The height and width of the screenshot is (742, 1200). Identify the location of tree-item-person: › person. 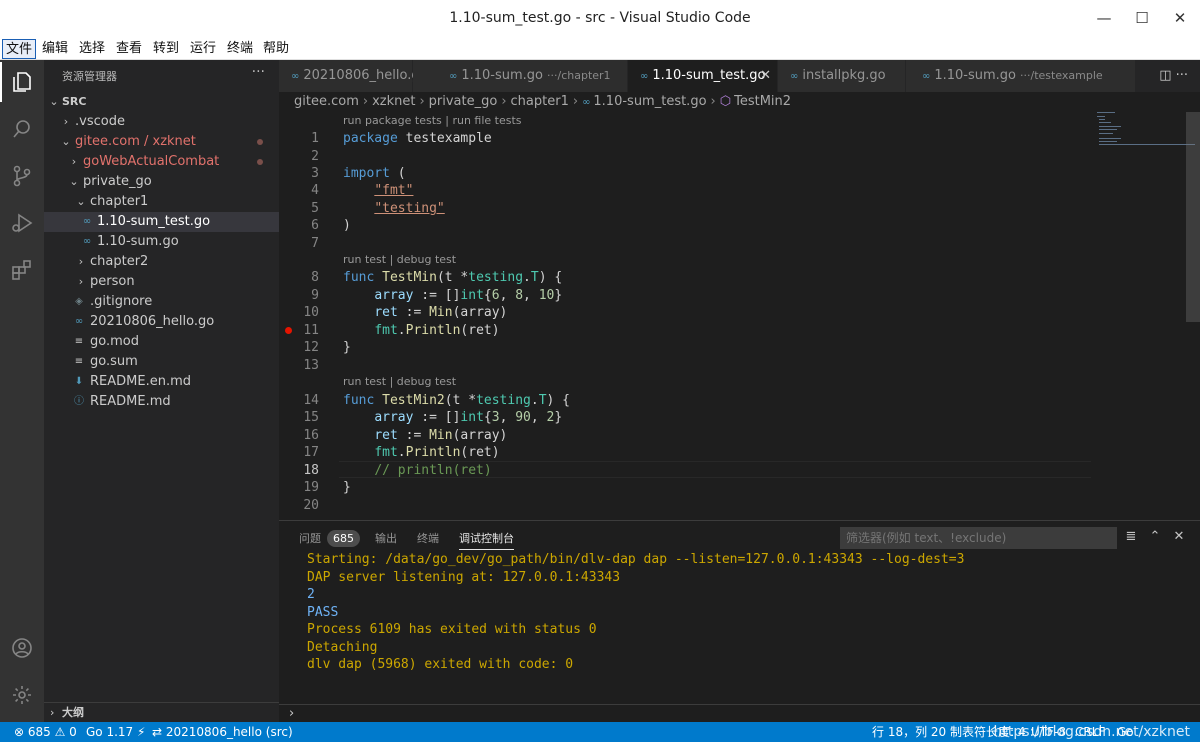
(161, 282).